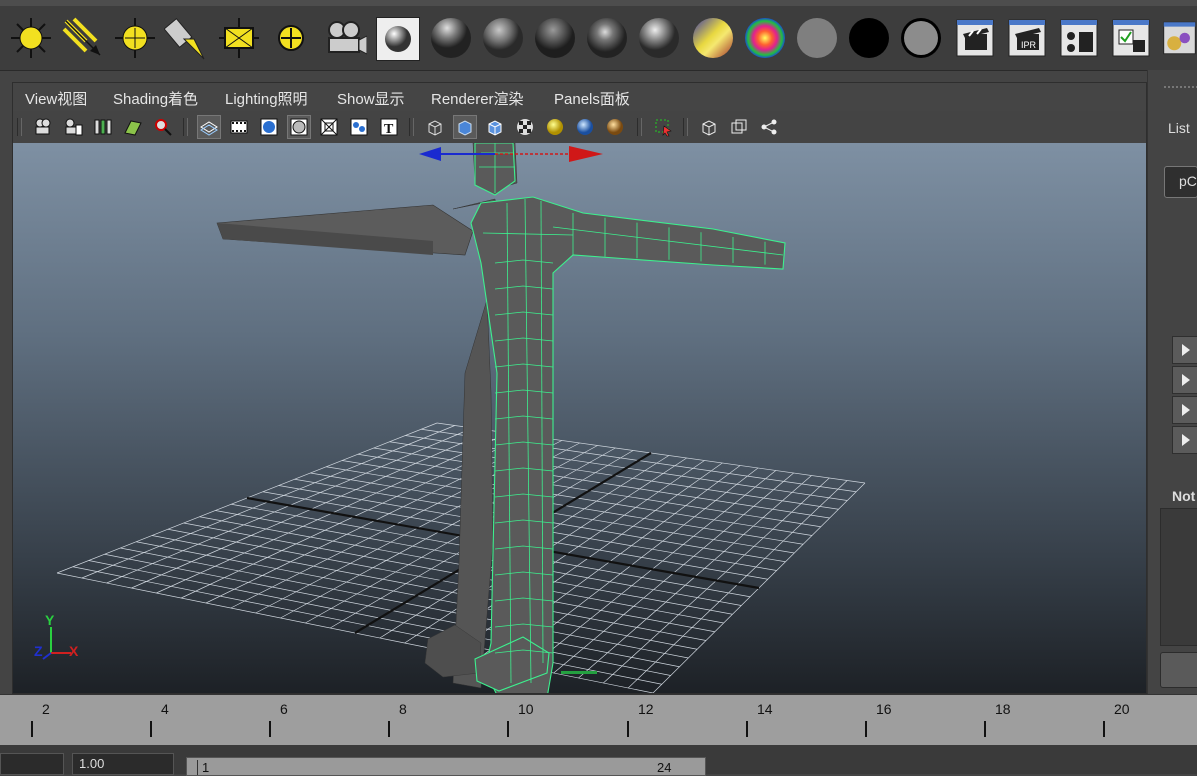 The width and height of the screenshot is (1197, 776). Describe the element at coordinates (239, 38) in the screenshot. I see `area-light-icon` at that location.